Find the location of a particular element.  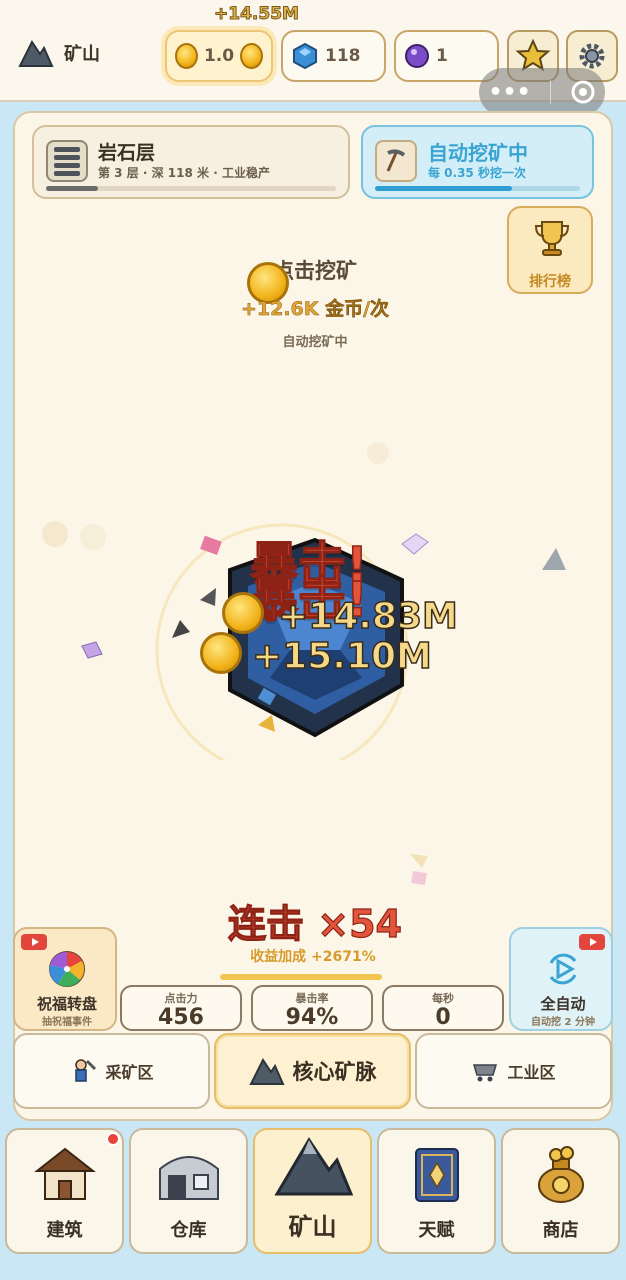

capsule-divider is located at coordinates (550, 92).